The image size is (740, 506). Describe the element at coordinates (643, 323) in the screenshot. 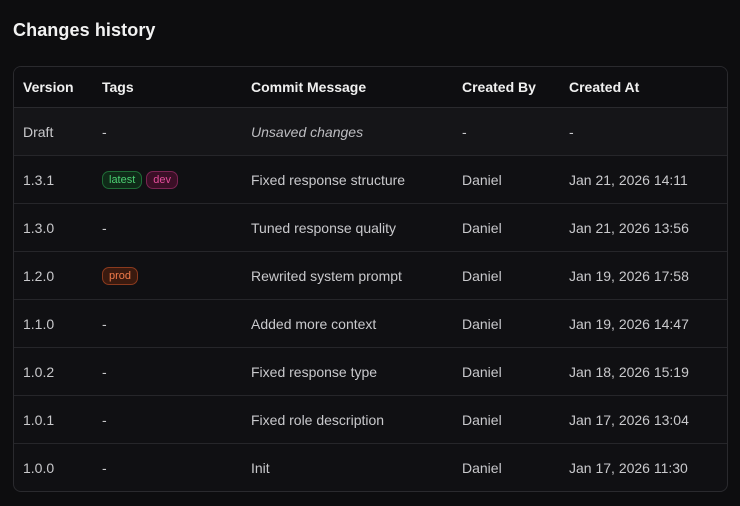

I see `cell-created-at: Jan 19, 2026 14:47` at that location.